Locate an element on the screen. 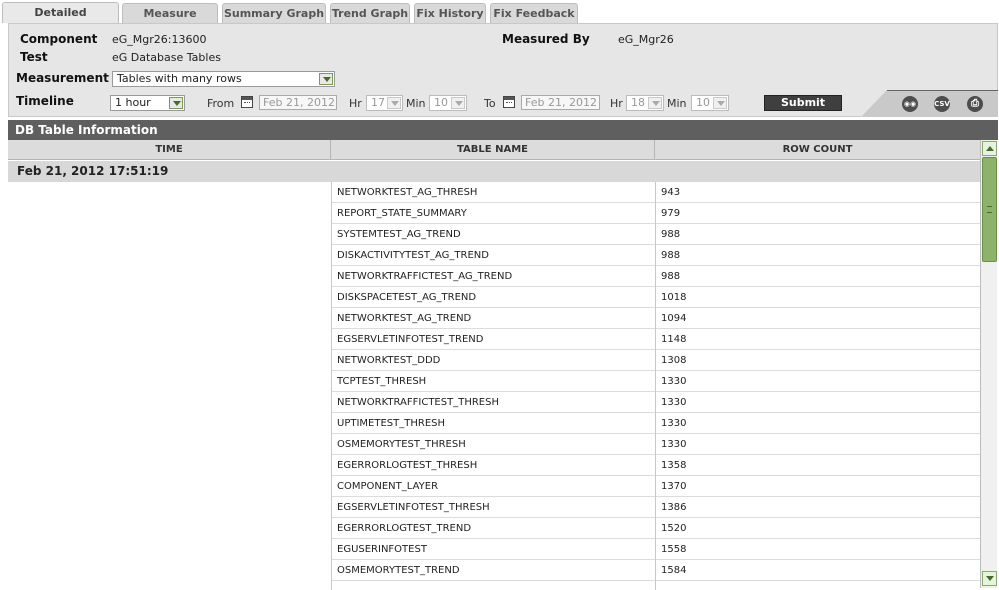 The width and height of the screenshot is (999, 590). from-hr-select: 17 is located at coordinates (384, 103).